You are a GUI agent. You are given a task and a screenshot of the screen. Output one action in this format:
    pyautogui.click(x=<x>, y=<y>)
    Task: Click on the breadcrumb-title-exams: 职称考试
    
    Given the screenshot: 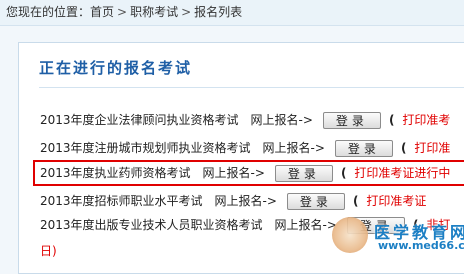 What is the action you would take?
    pyautogui.click(x=154, y=12)
    